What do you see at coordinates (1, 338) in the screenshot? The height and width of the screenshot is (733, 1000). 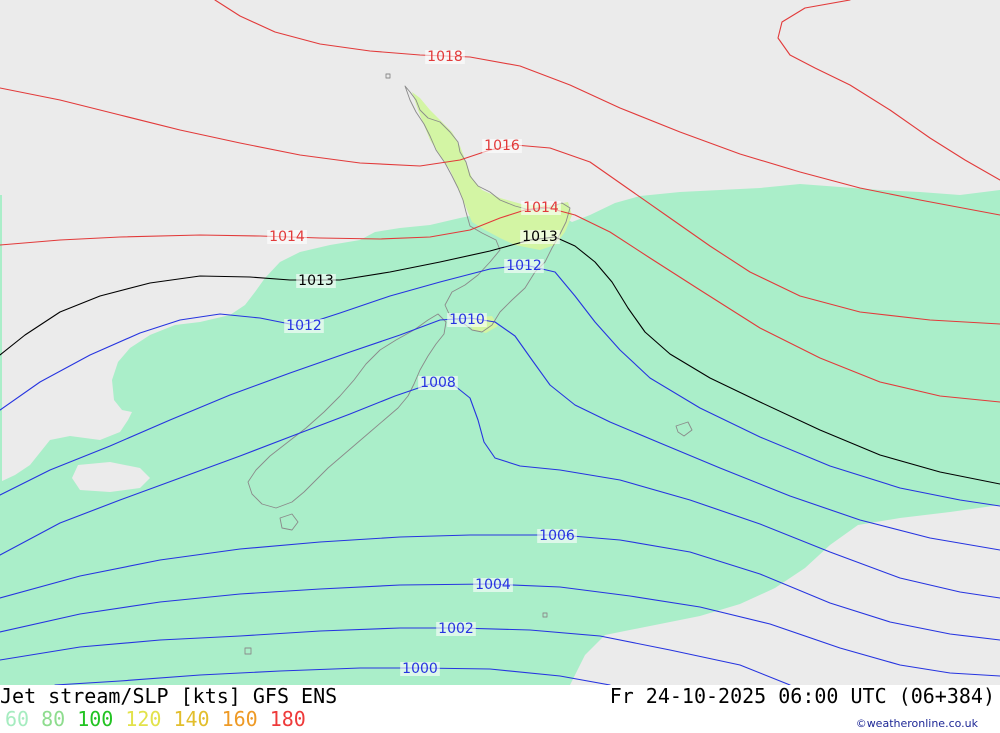 I see `jet-stream-left-edge` at bounding box center [1, 338].